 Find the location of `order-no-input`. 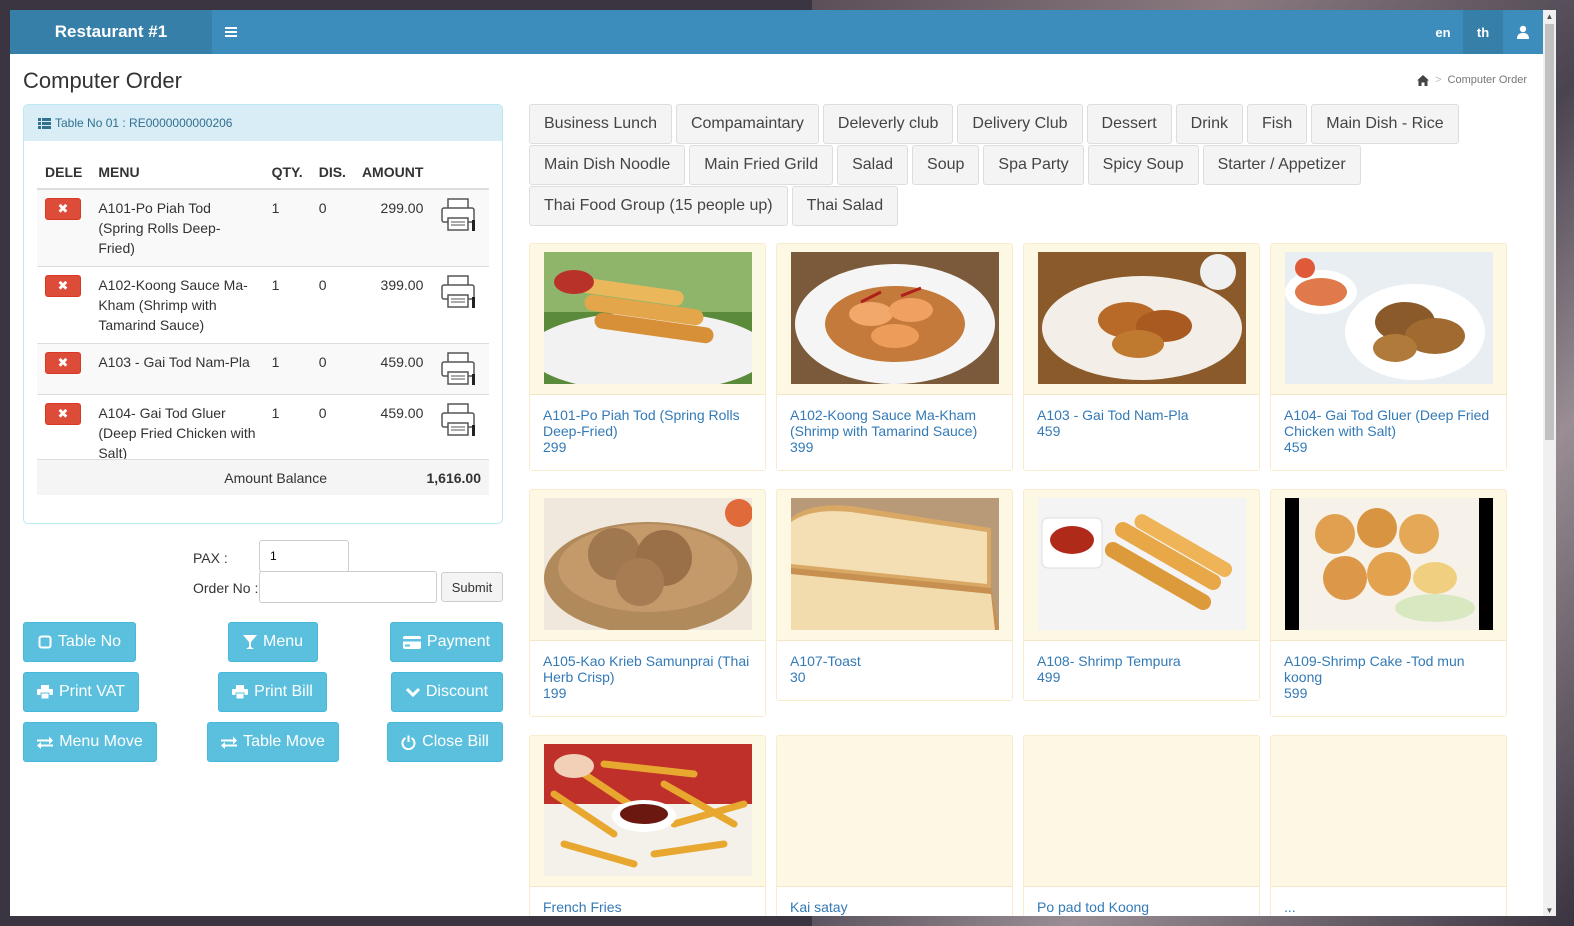

order-no-input is located at coordinates (348, 587).